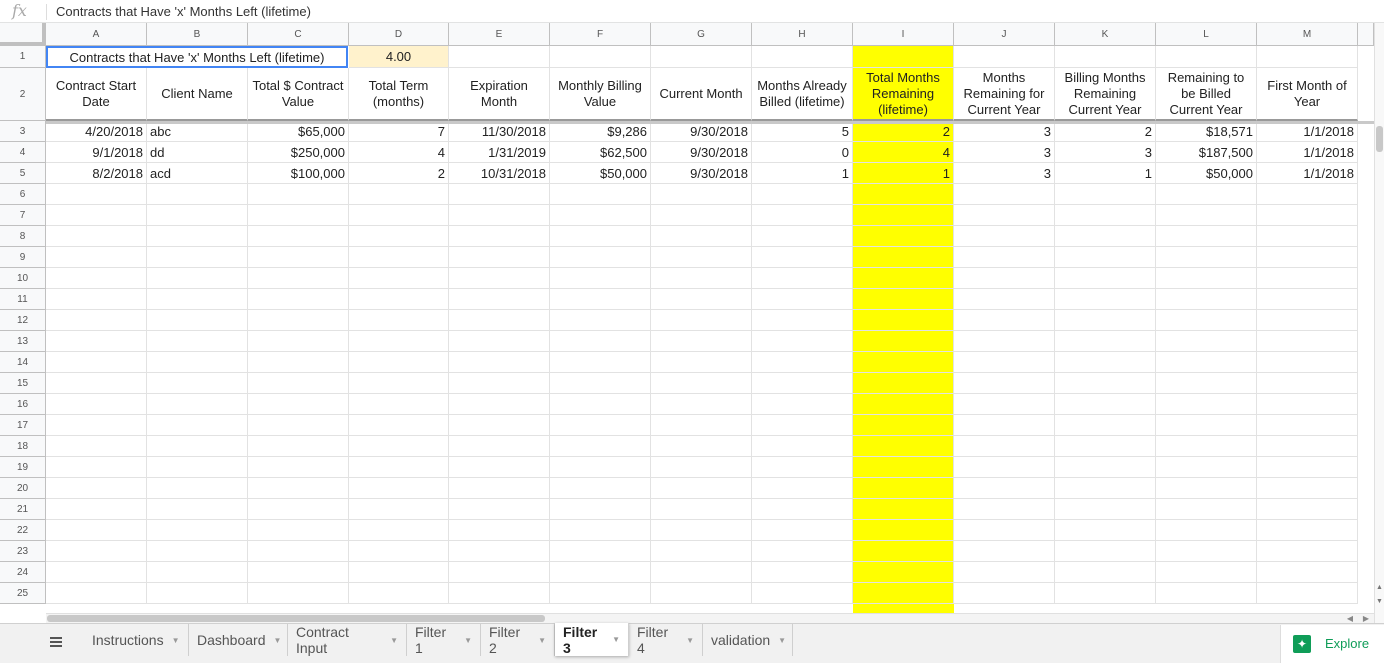  I want to click on row-header-5: 5, so click(23, 173).